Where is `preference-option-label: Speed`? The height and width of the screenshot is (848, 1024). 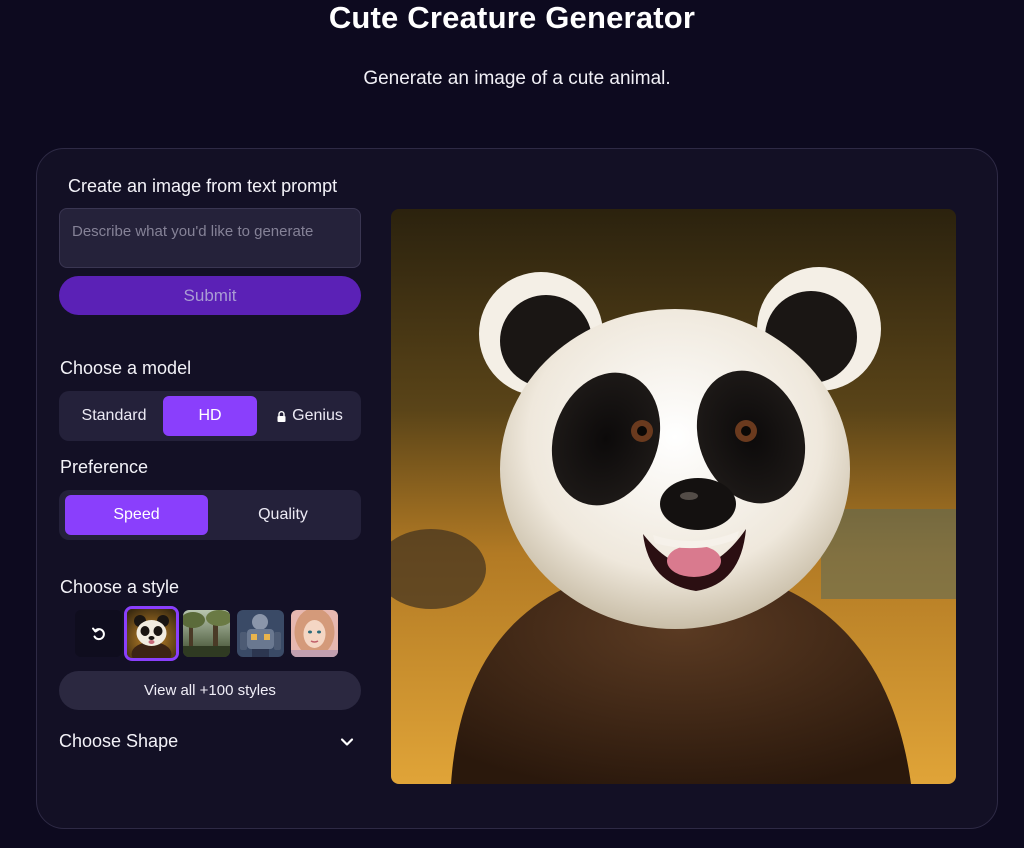
preference-option-label: Speed is located at coordinates (136, 514).